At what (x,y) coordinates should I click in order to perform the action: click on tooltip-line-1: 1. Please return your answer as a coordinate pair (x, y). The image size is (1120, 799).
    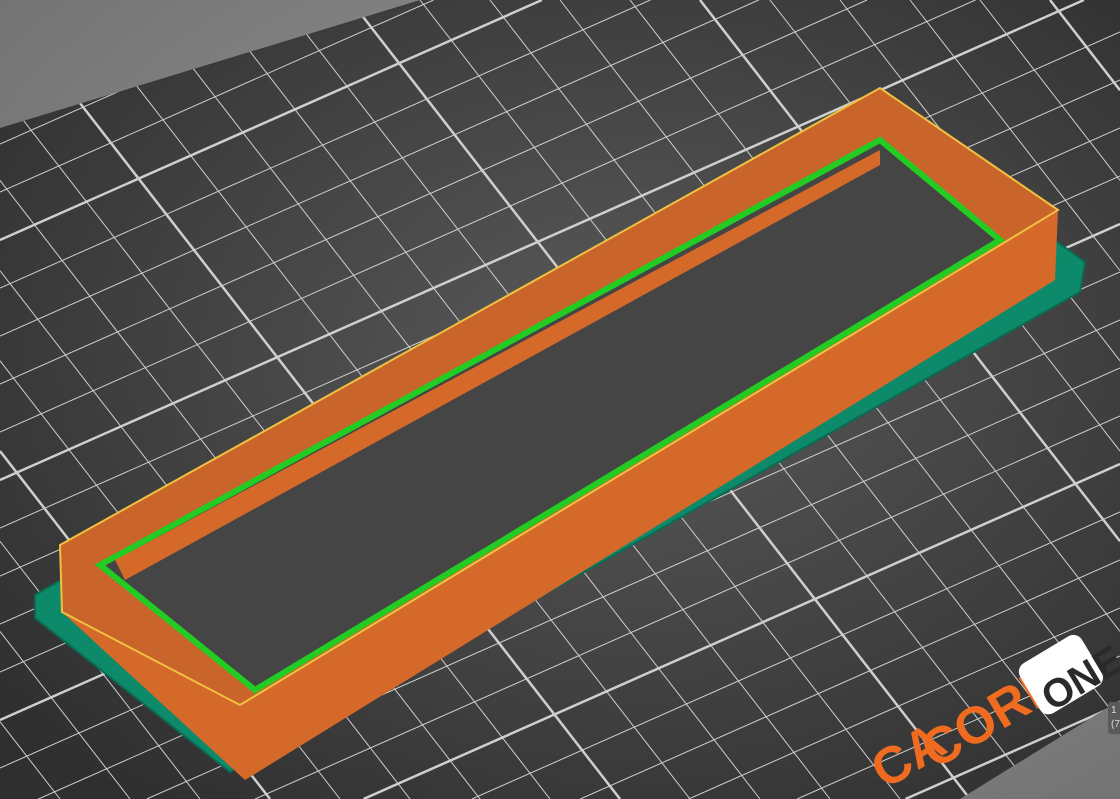
    Looking at the image, I should click on (1114, 710).